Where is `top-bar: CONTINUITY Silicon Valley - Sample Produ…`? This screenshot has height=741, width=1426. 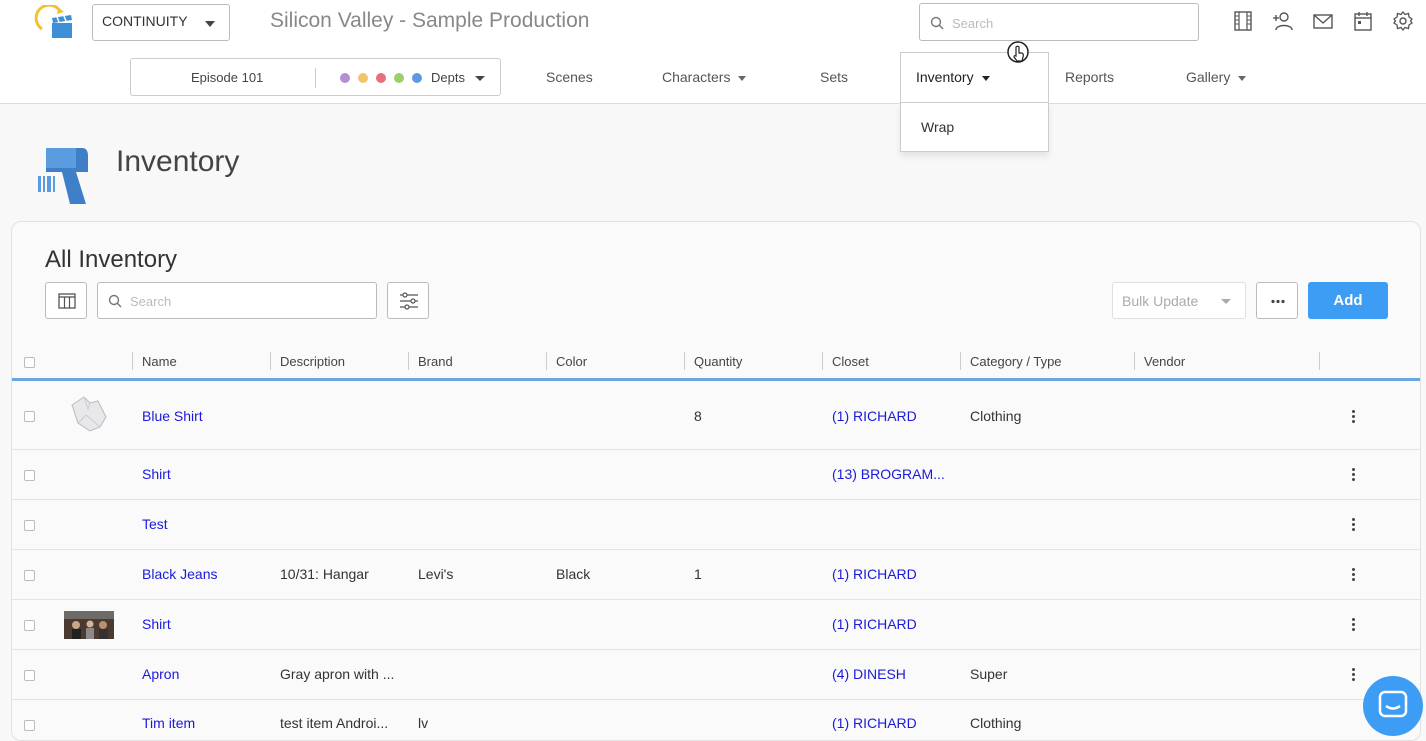 top-bar: CONTINUITY Silicon Valley - Sample Produ… is located at coordinates (713, 52).